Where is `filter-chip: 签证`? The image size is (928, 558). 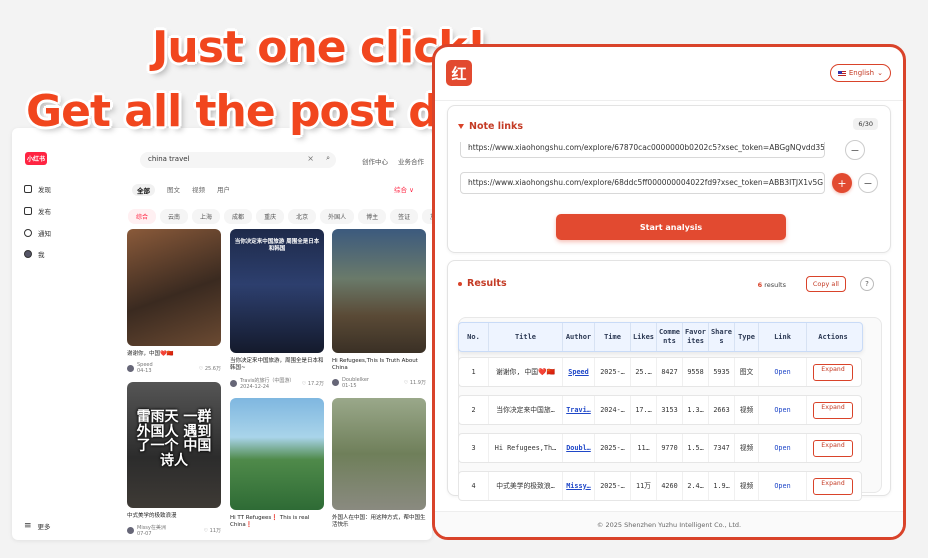
filter-chip: 签证 is located at coordinates (404, 216).